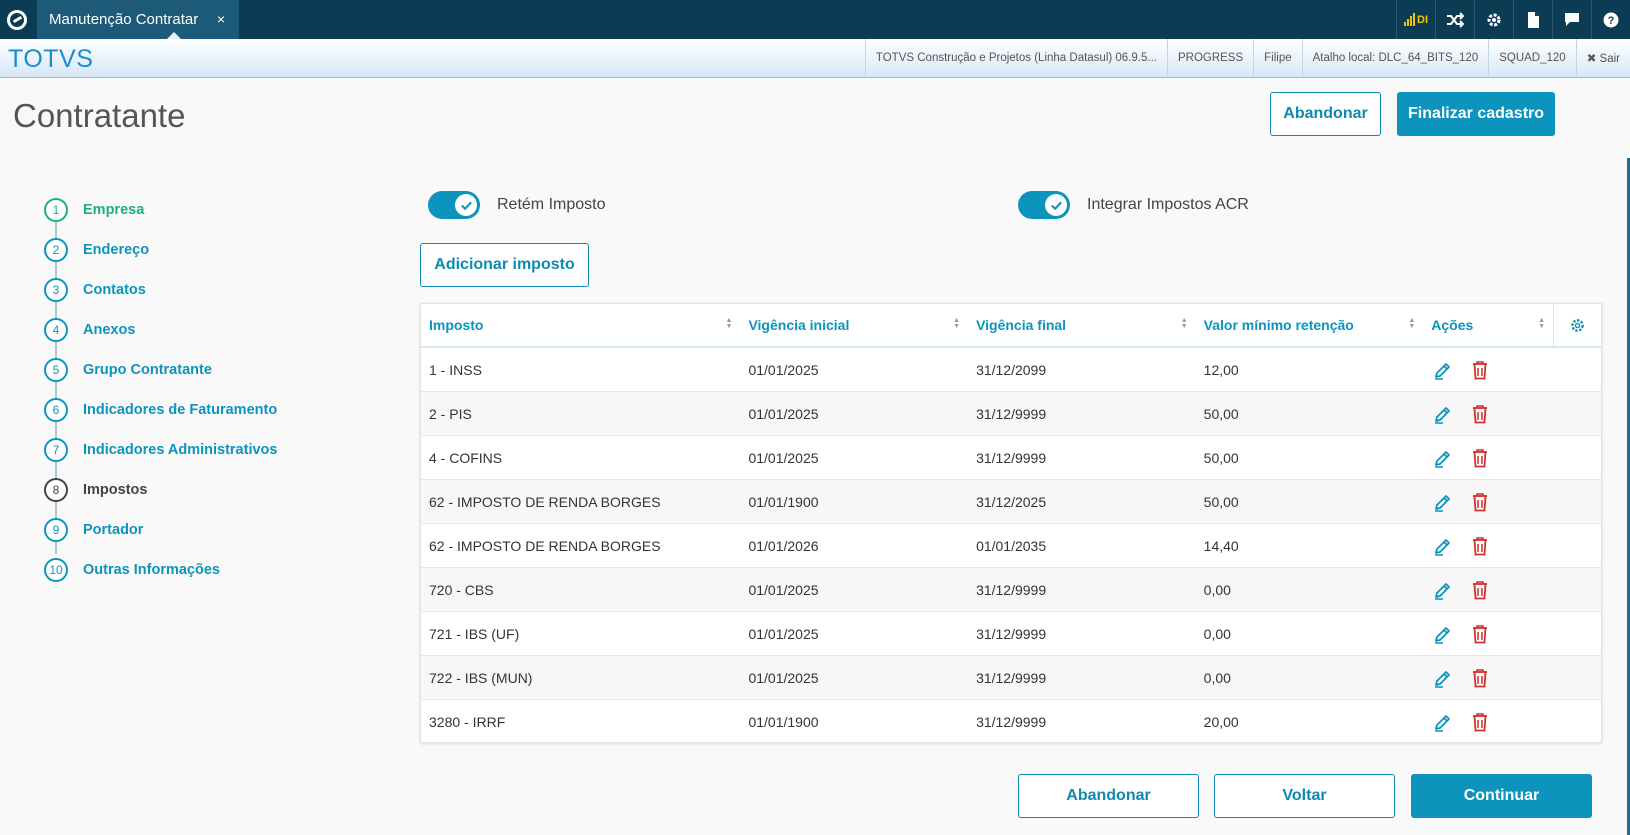 The image size is (1630, 835). I want to click on cell-valor-minimo: 12,00, so click(1221, 369).